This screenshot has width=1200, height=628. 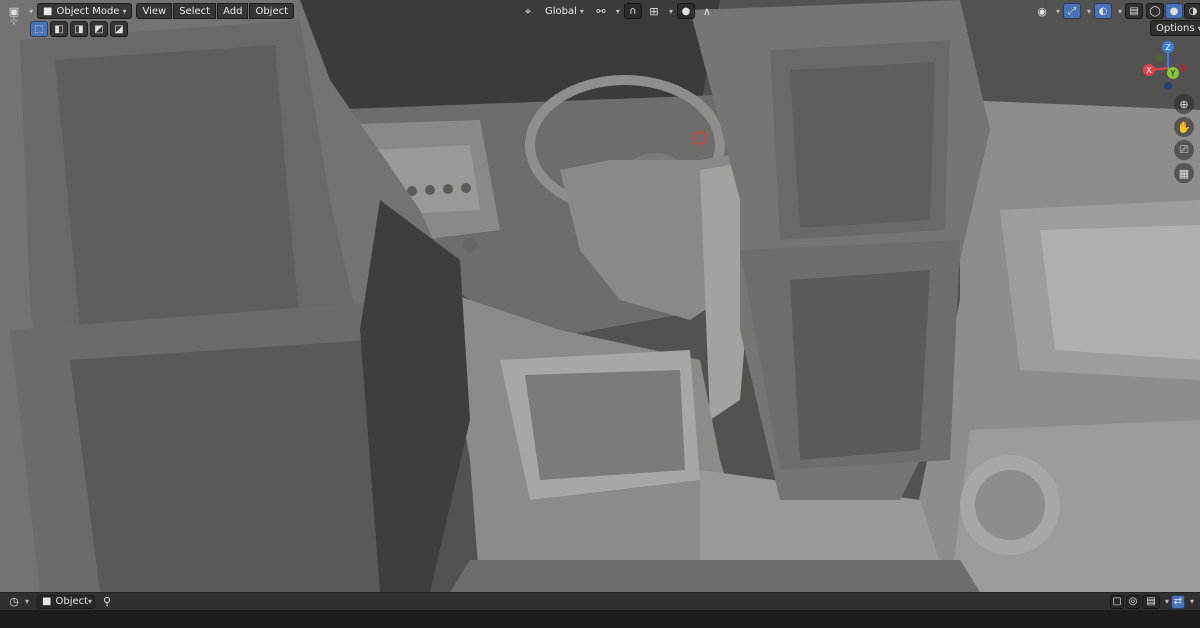 I want to click on options-dropdown: Options ▾, so click(x=1175, y=28).